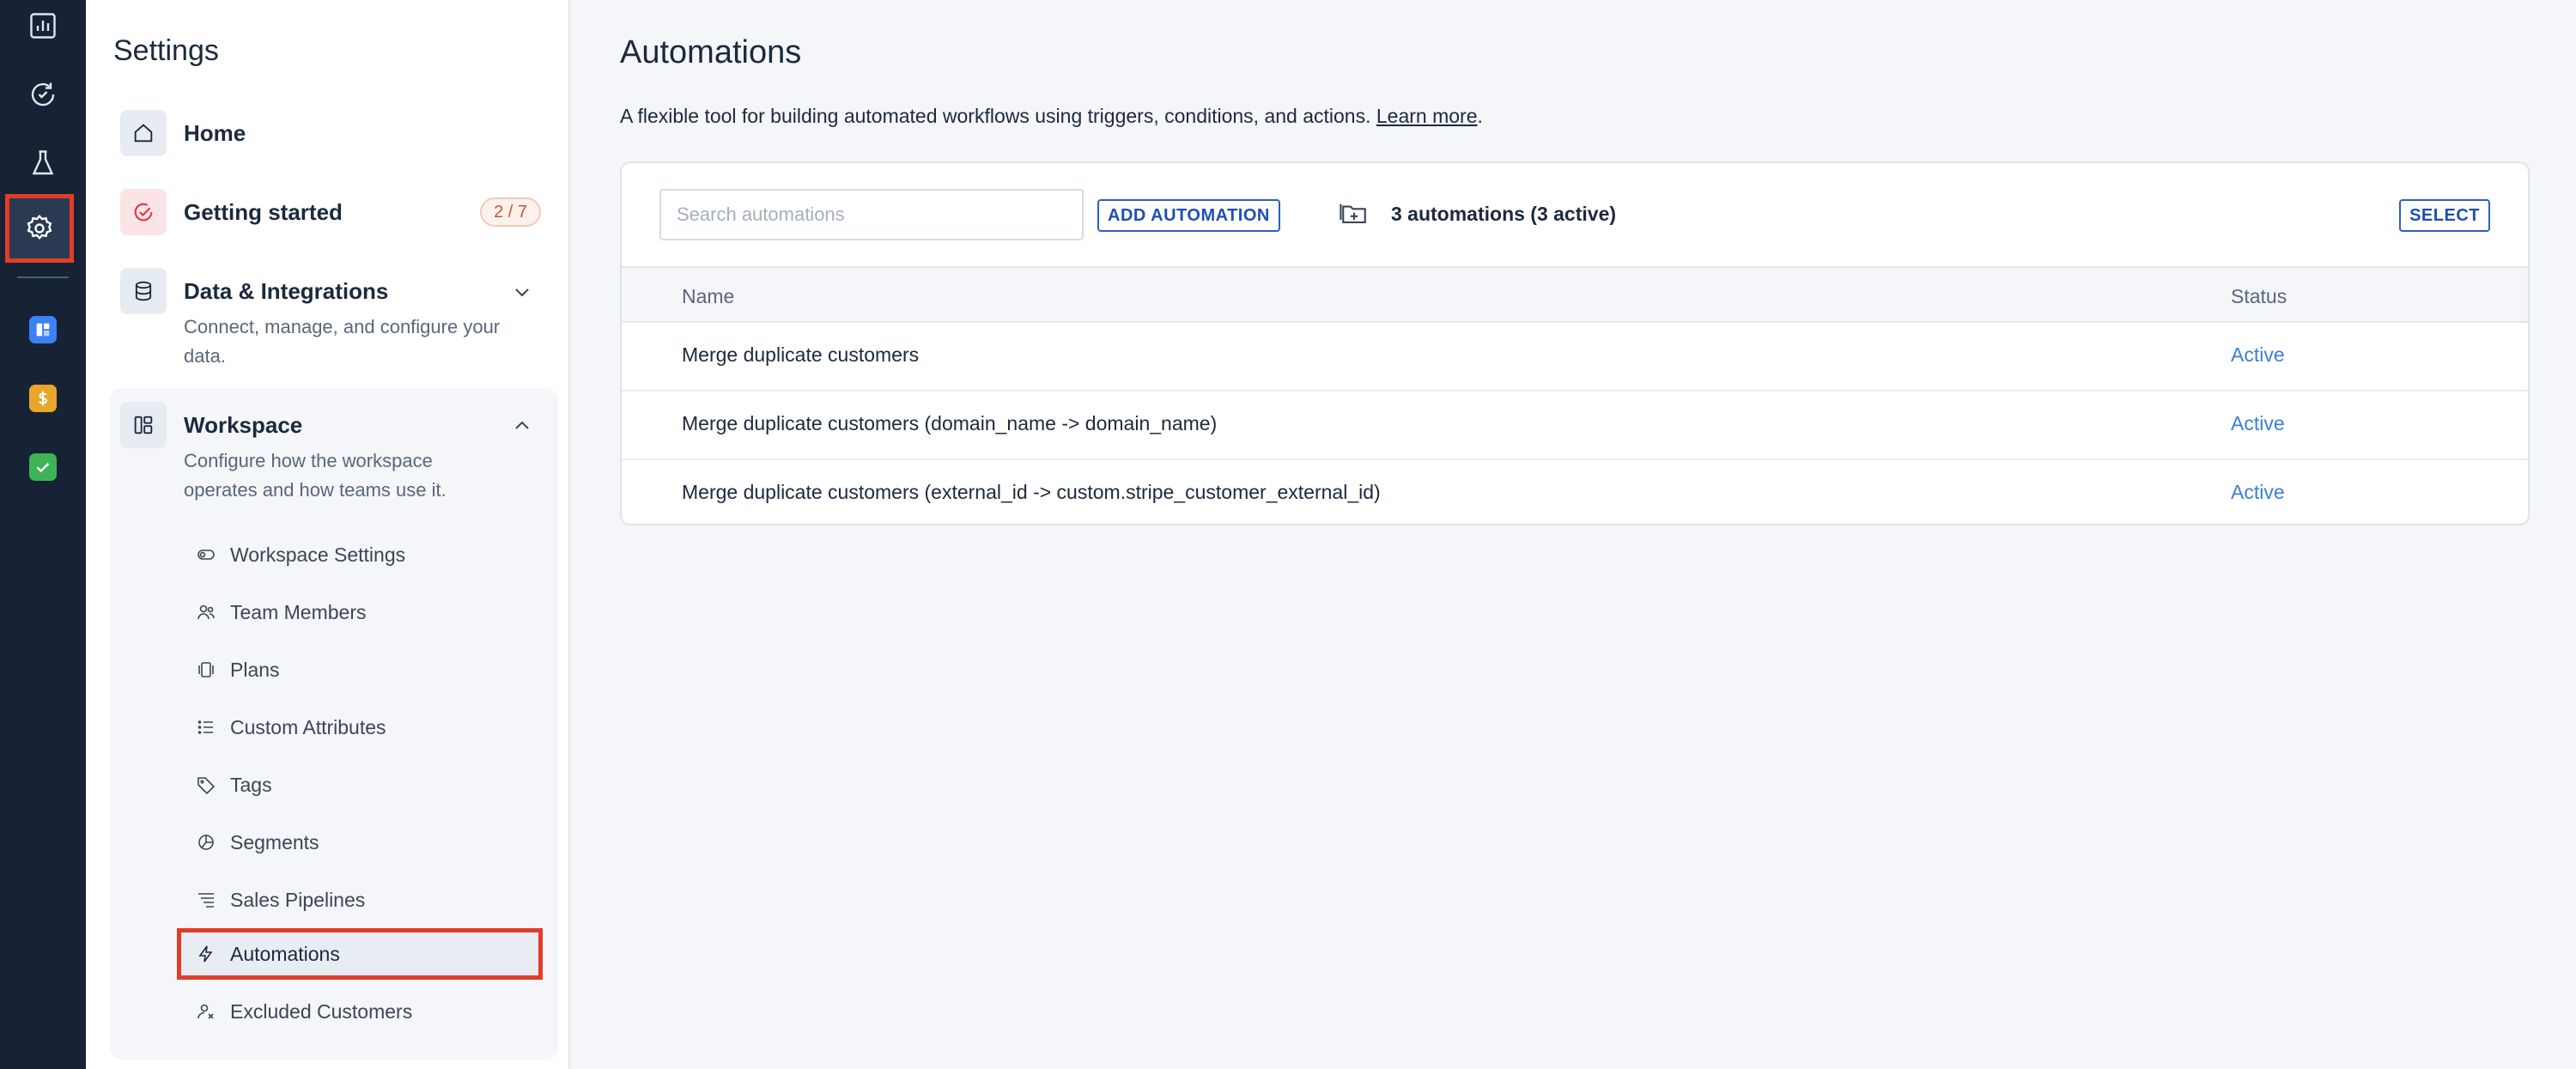 This screenshot has height=1069, width=2576. Describe the element at coordinates (1504, 214) in the screenshot. I see `automation-count: 3 automations (3 active)` at that location.